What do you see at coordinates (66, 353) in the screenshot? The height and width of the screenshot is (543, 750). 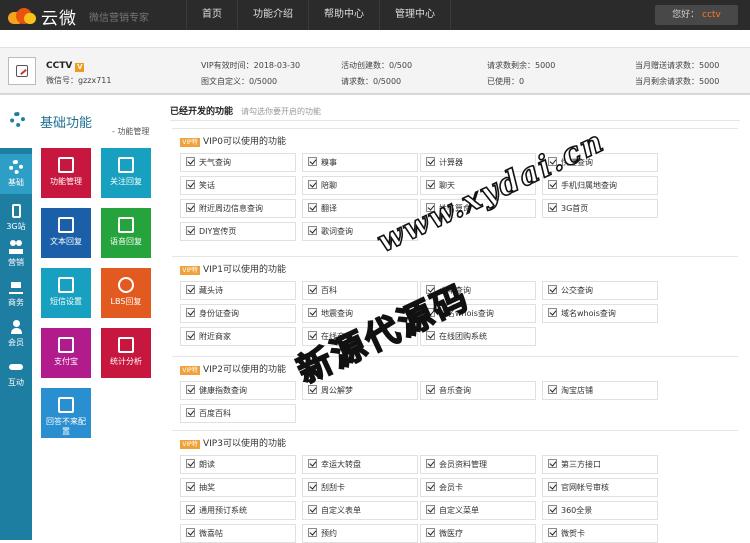 I see `tile-6: 支付宝` at bounding box center [66, 353].